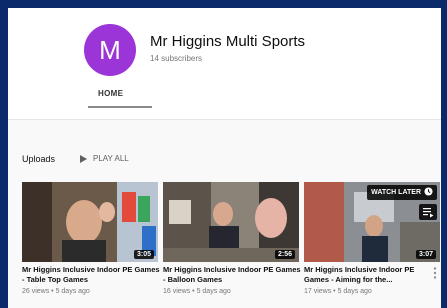  Describe the element at coordinates (338, 291) in the screenshot. I see `video-meta: 17 views • 5 days ago` at that location.